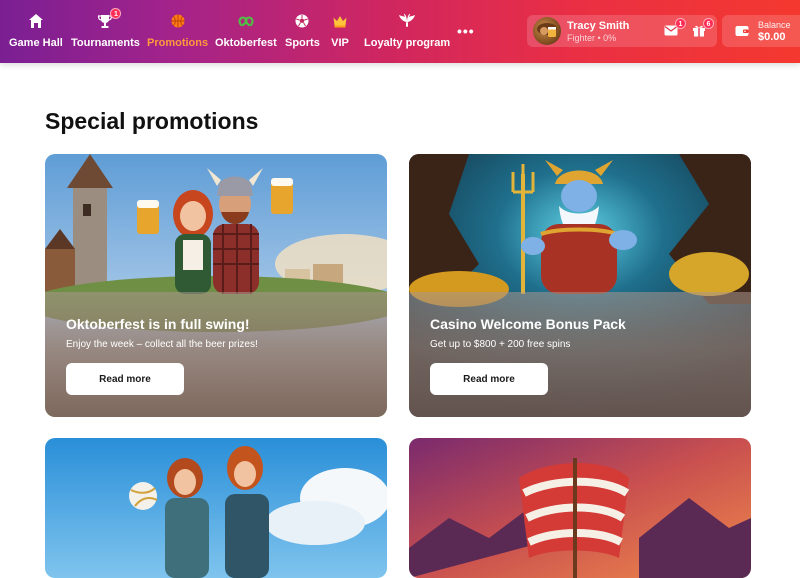 This screenshot has width=800, height=578. What do you see at coordinates (302, 43) in the screenshot?
I see `nav-sports-label: Sports` at bounding box center [302, 43].